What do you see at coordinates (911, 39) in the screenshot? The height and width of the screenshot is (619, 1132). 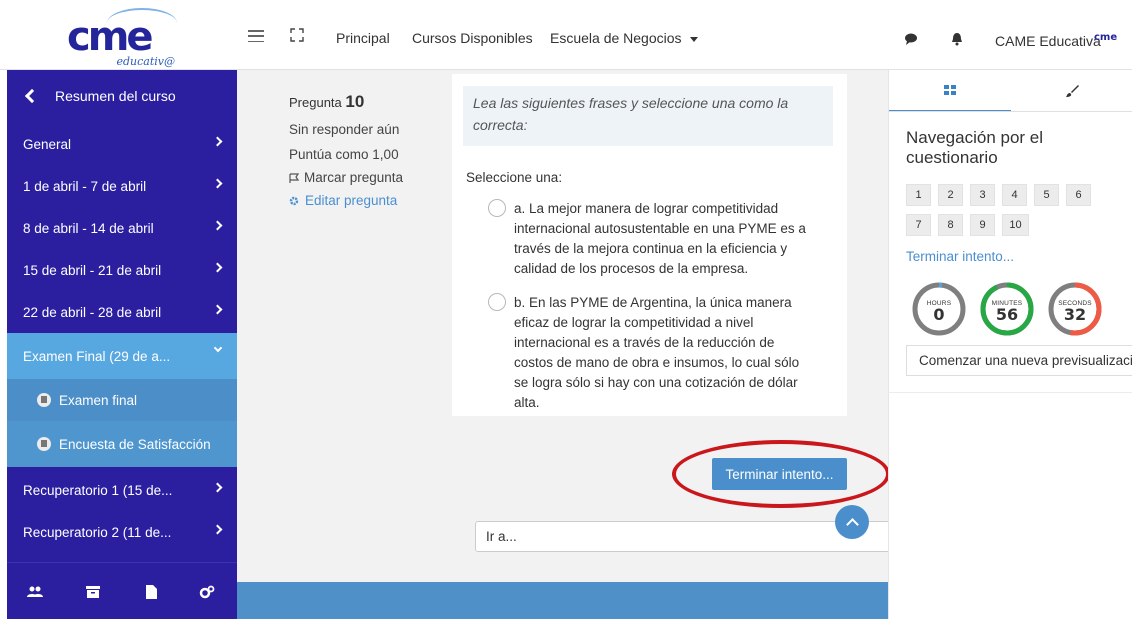 I see `chat-icon` at bounding box center [911, 39].